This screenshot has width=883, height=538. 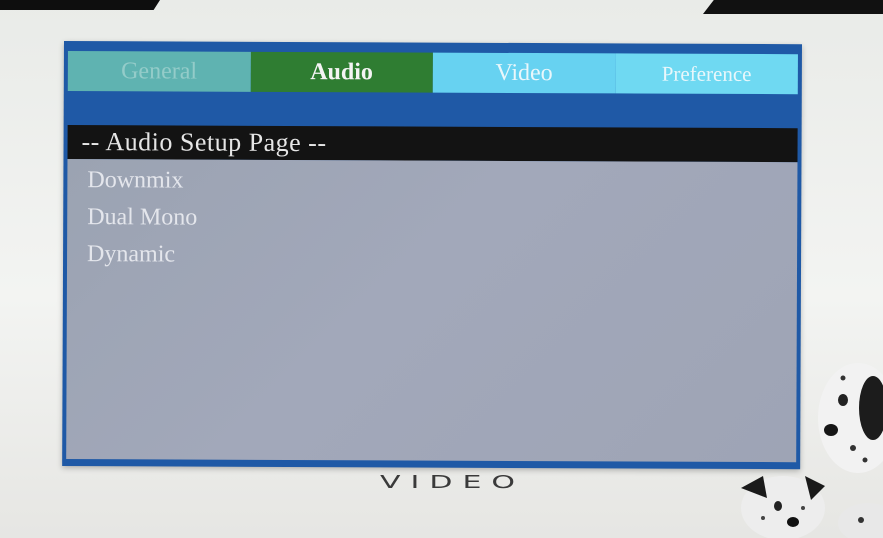 What do you see at coordinates (432, 219) in the screenshot?
I see `option-dual-mono: Dual Mono` at bounding box center [432, 219].